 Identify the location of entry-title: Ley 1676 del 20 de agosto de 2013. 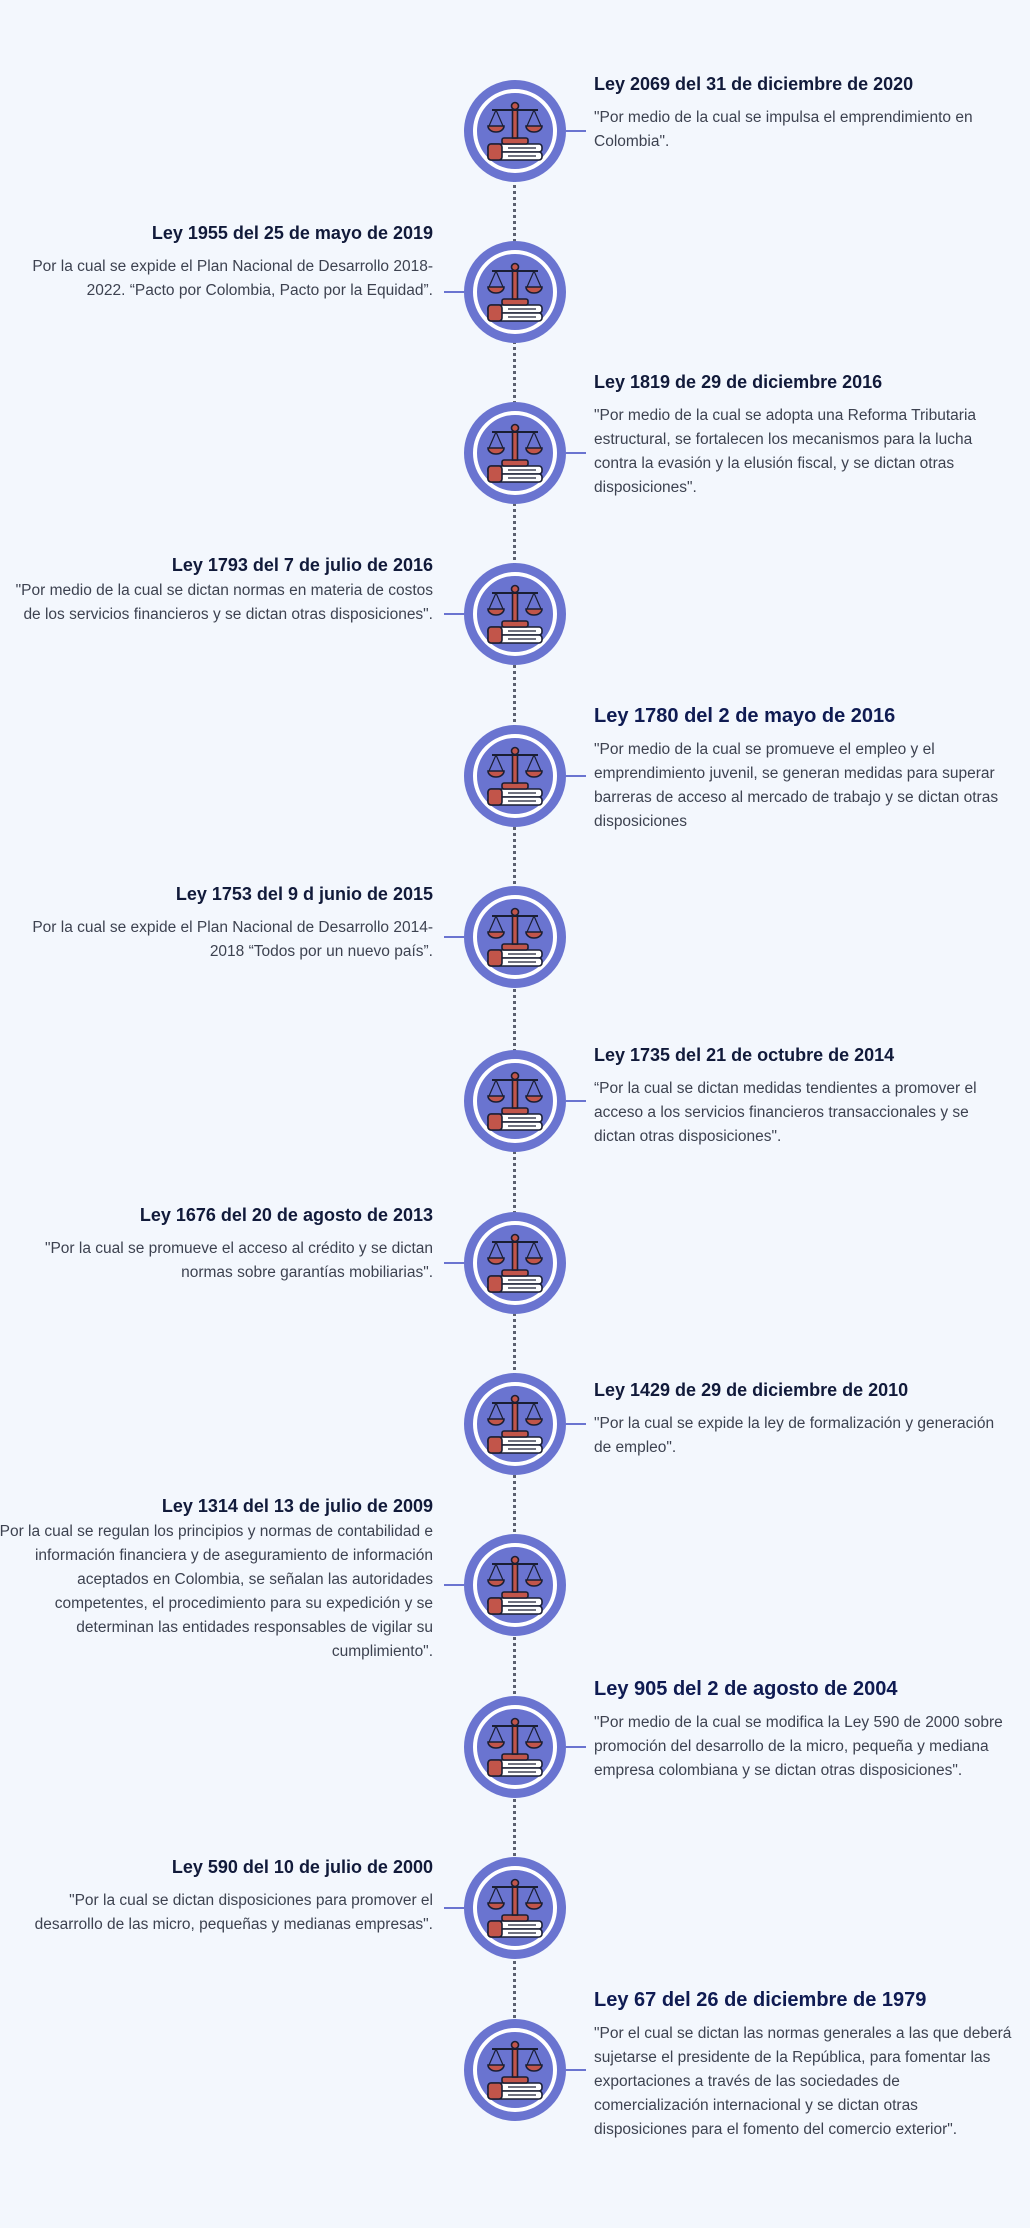
(286, 1215).